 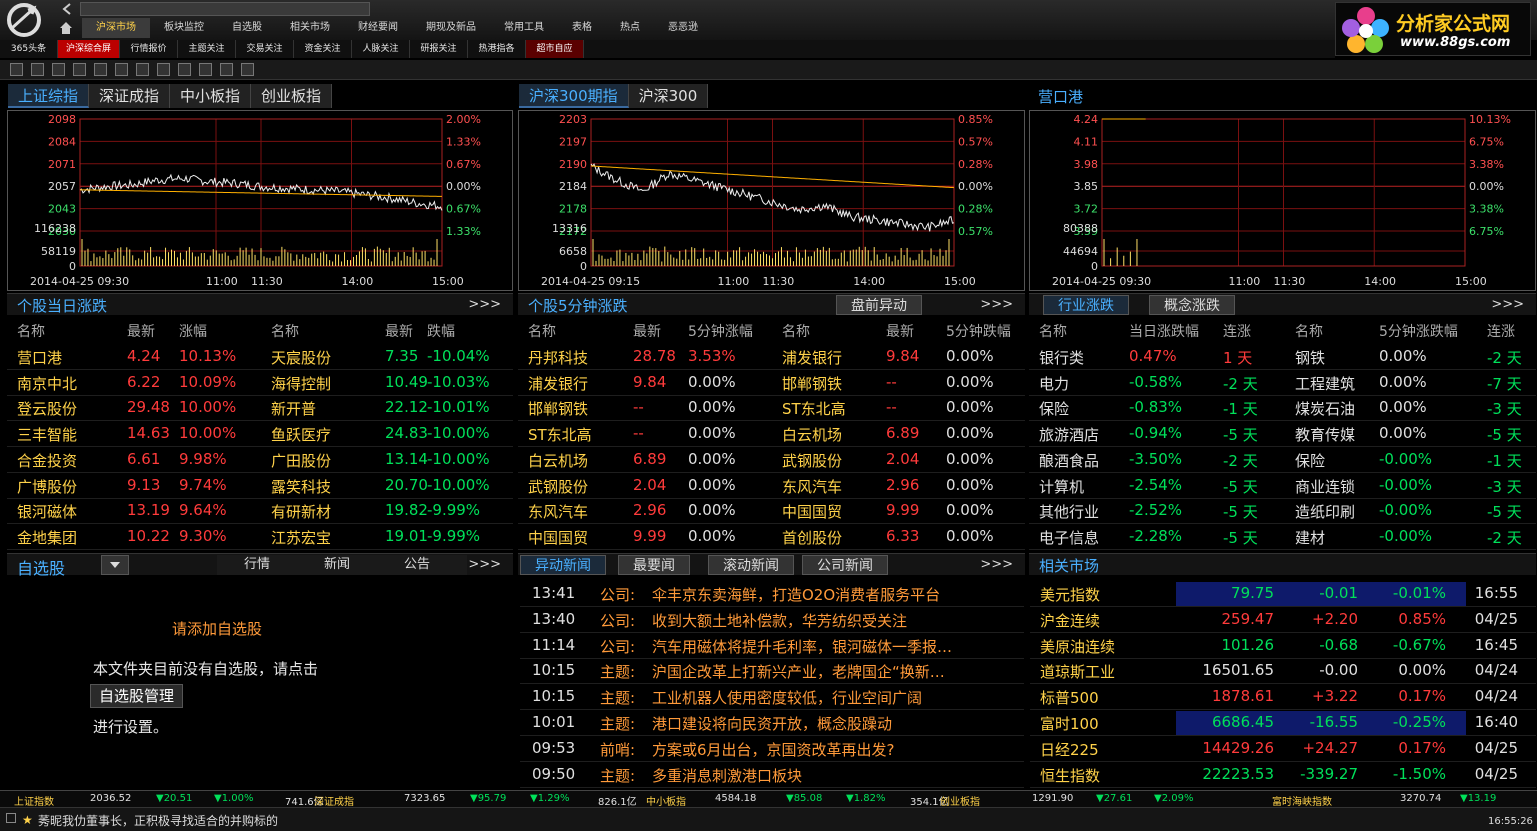 What do you see at coordinates (292, 96) in the screenshot?
I see `tab-item: 创业板指` at bounding box center [292, 96].